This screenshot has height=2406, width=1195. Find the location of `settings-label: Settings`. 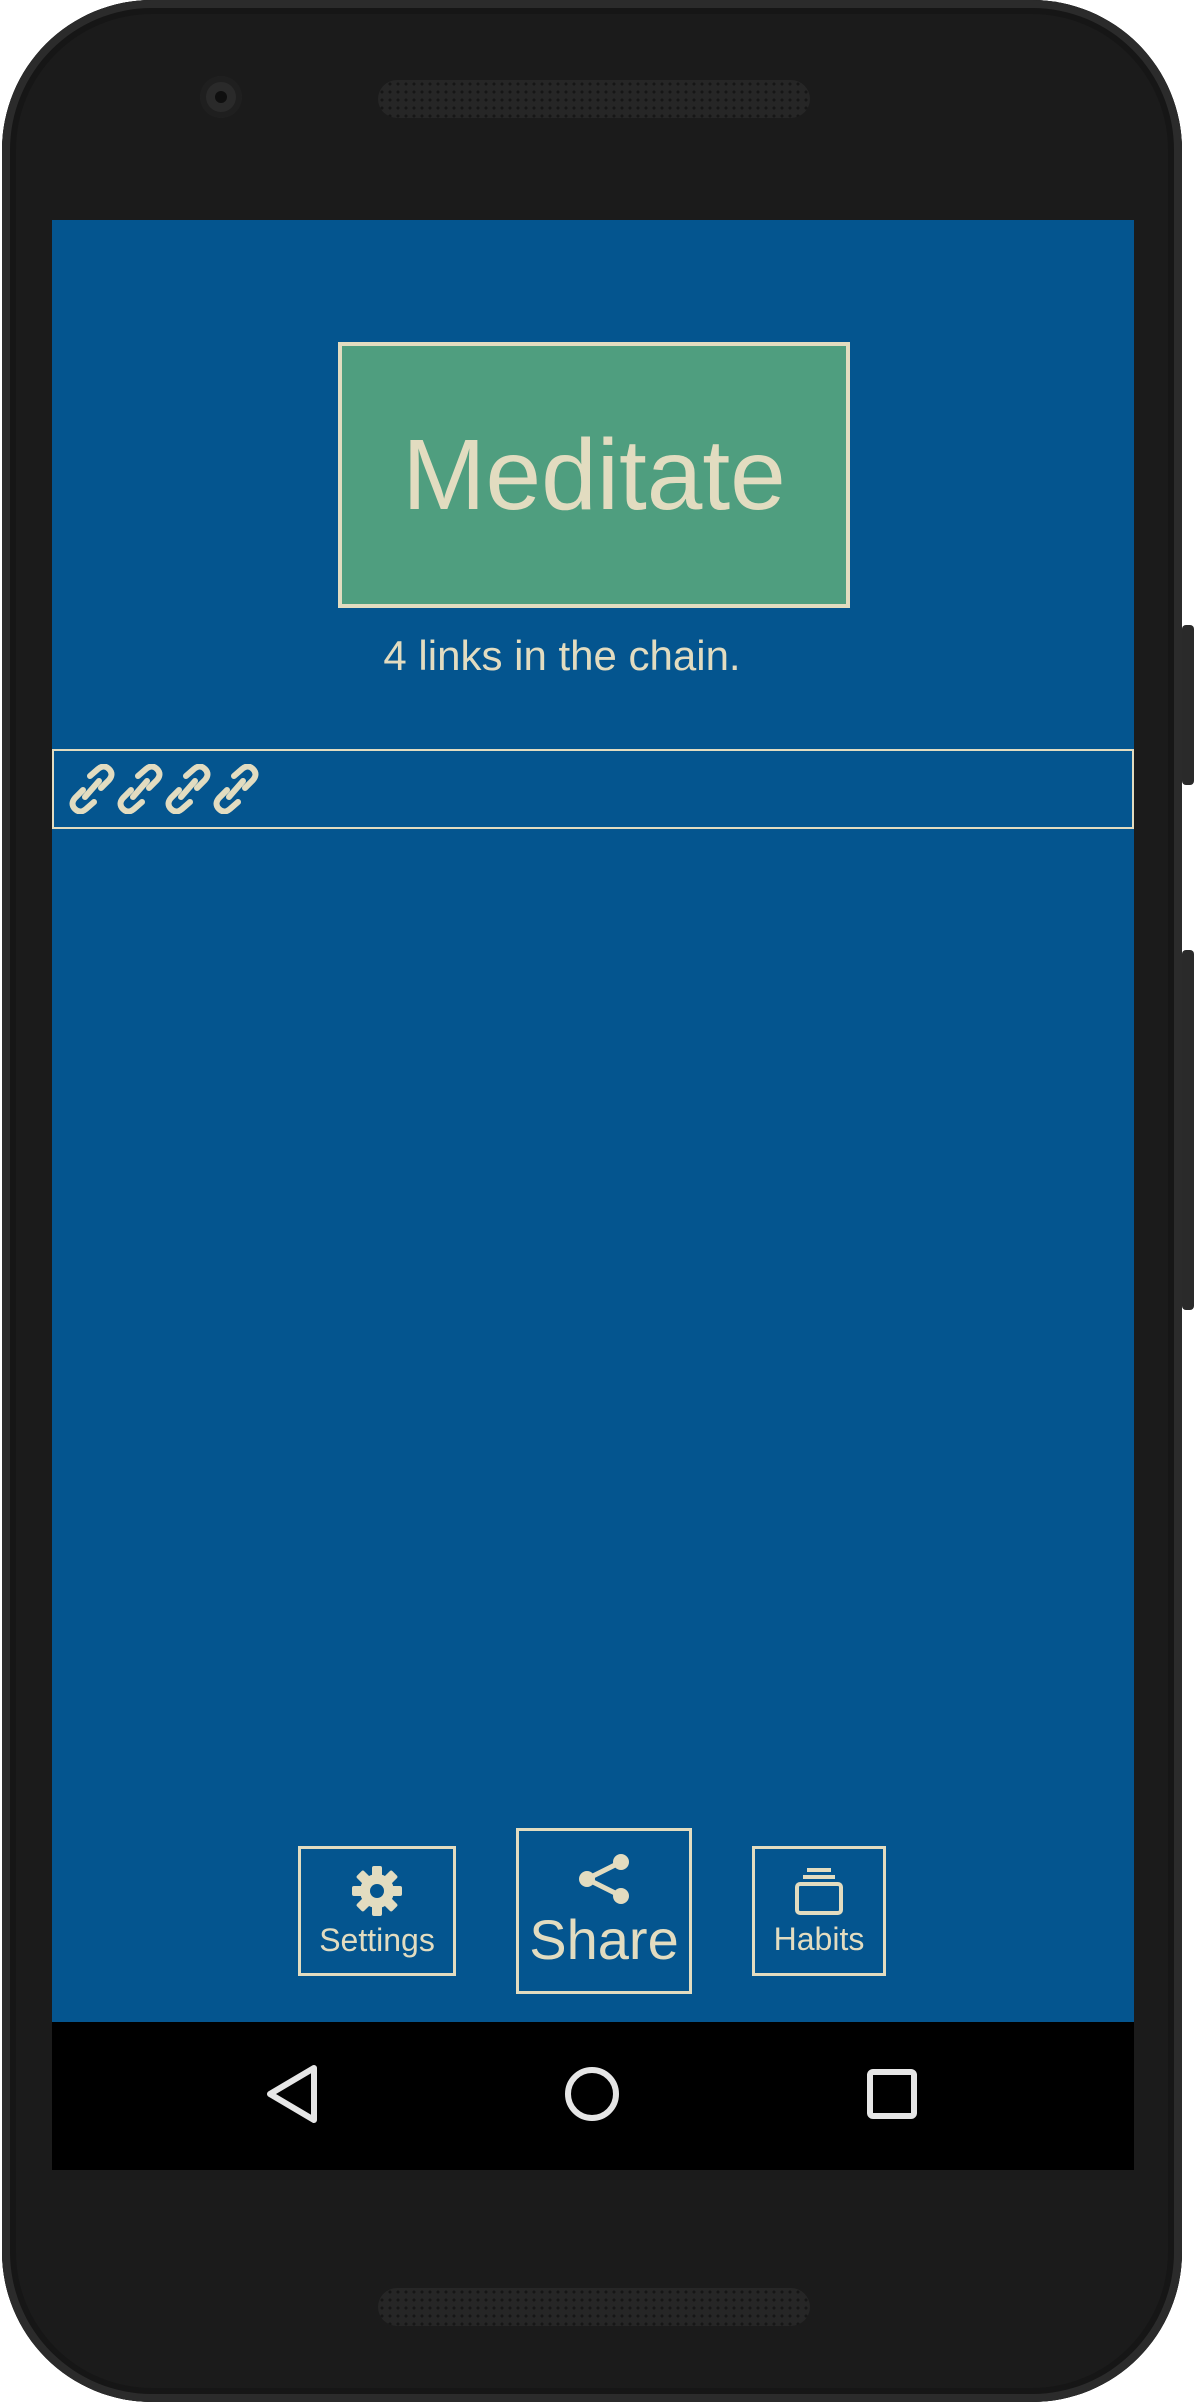

settings-label: Settings is located at coordinates (377, 1939).